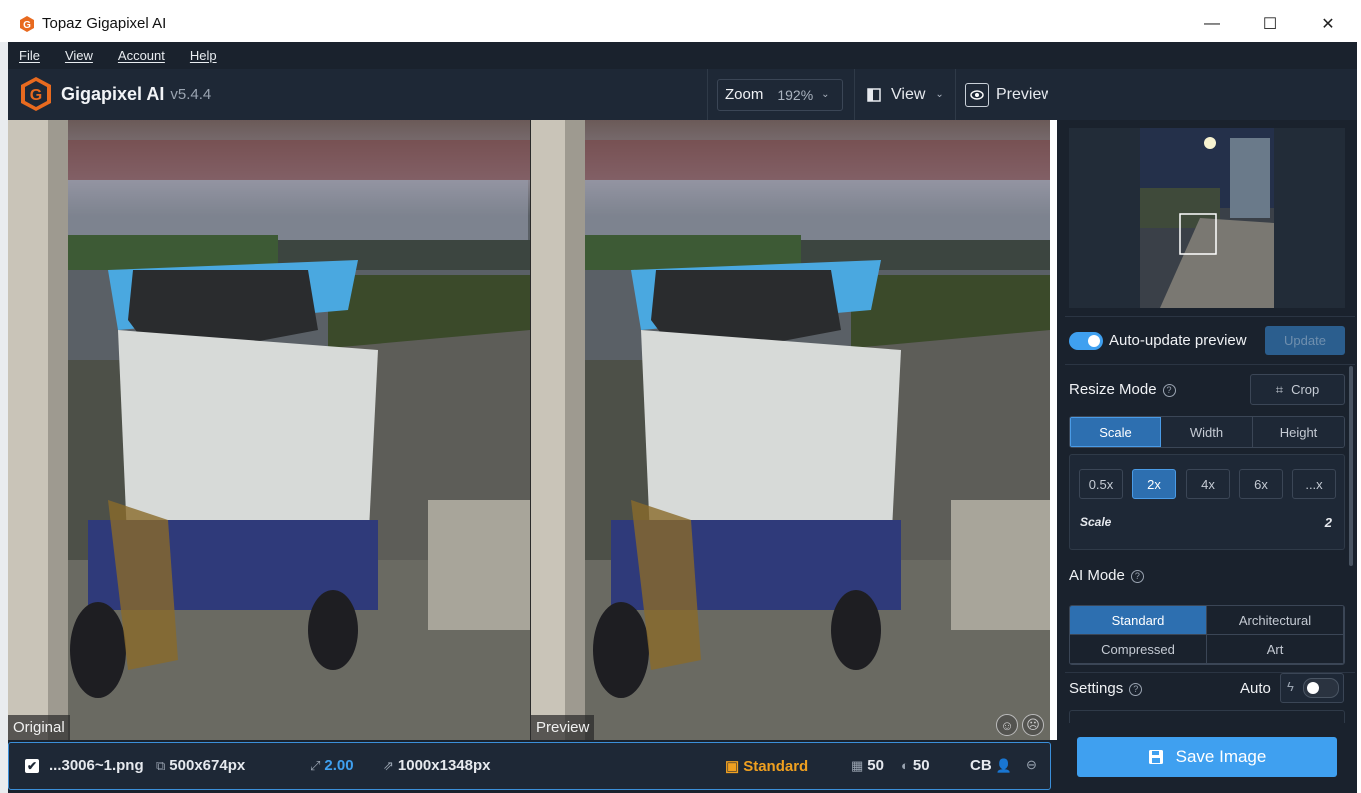 This screenshot has width=1361, height=793. Describe the element at coordinates (905, 765) in the screenshot. I see `blur-icon: ◐` at that location.